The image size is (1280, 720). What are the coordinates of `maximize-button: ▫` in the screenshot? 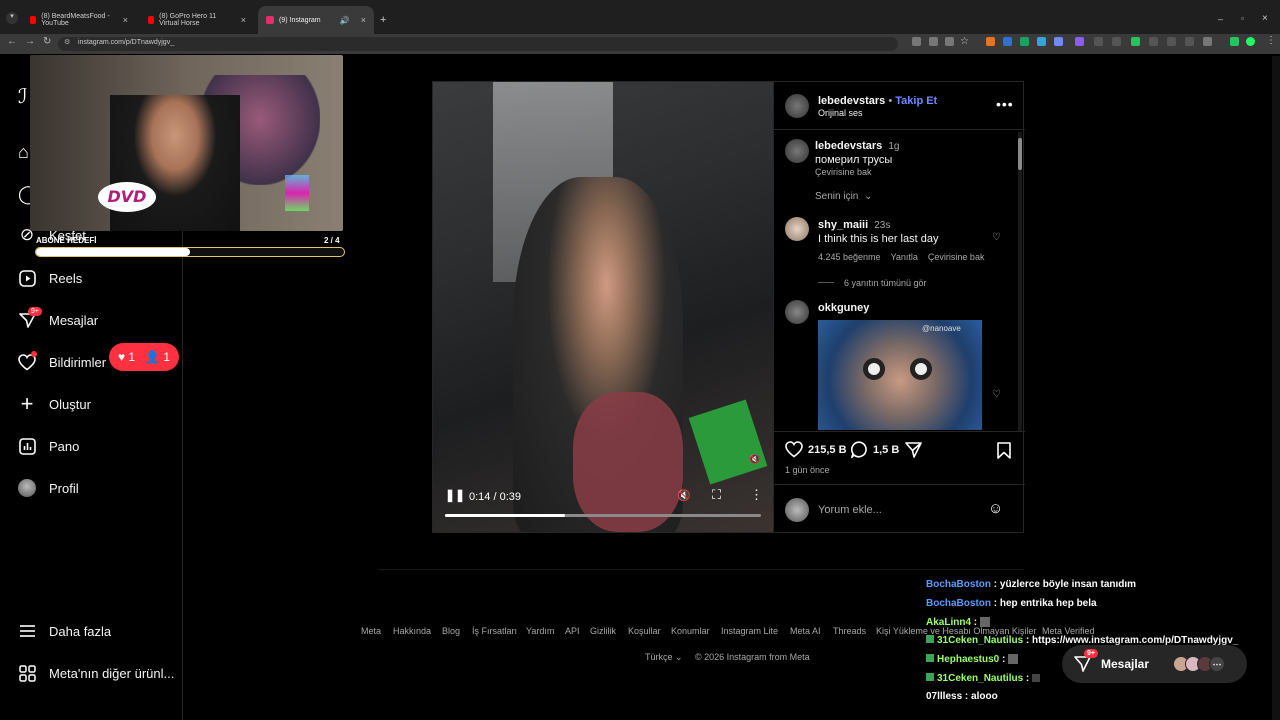 It's located at (1242, 18).